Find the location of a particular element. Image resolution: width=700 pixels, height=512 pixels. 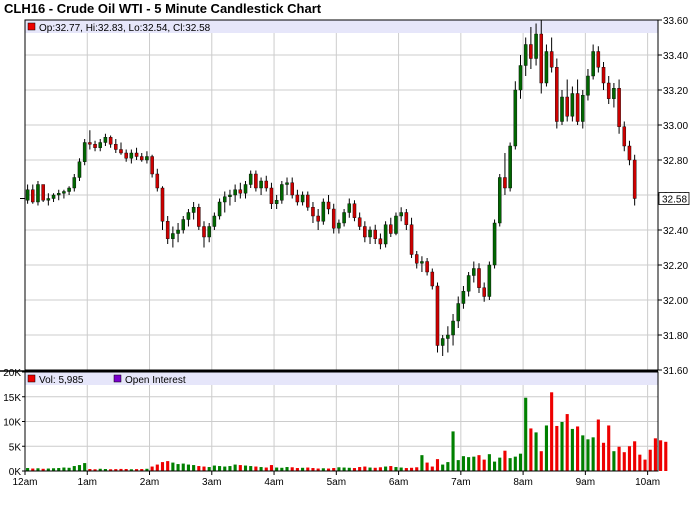

time-tick-label: 2am is located at coordinates (149, 482).